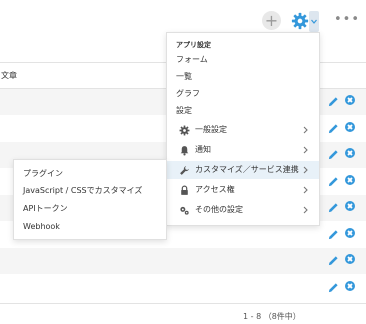 This screenshot has width=366, height=324. What do you see at coordinates (215, 189) in the screenshot?
I see `menu-item-label: アクセス権` at bounding box center [215, 189].